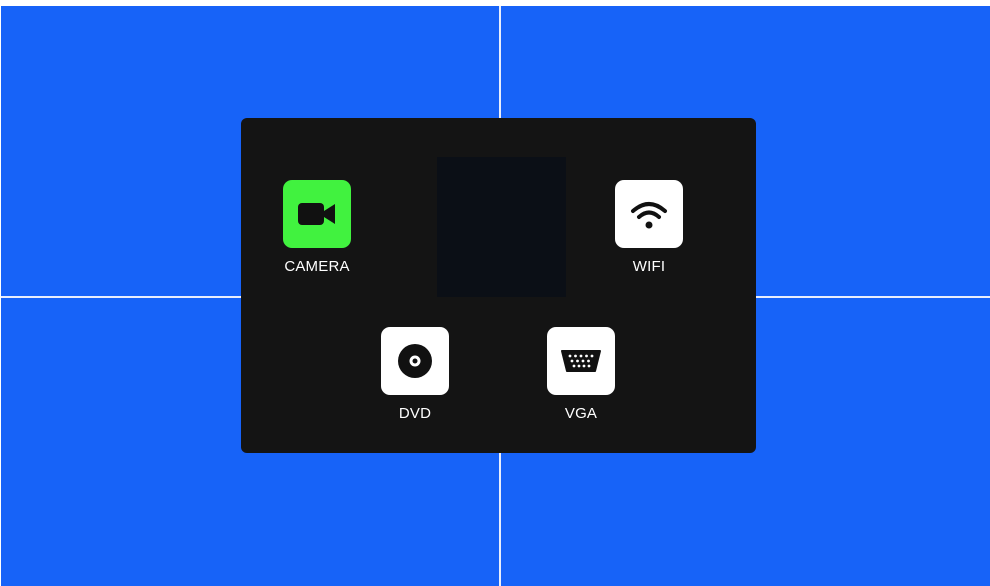 This screenshot has width=990, height=586. I want to click on source-wifi-button: WIFI, so click(649, 227).